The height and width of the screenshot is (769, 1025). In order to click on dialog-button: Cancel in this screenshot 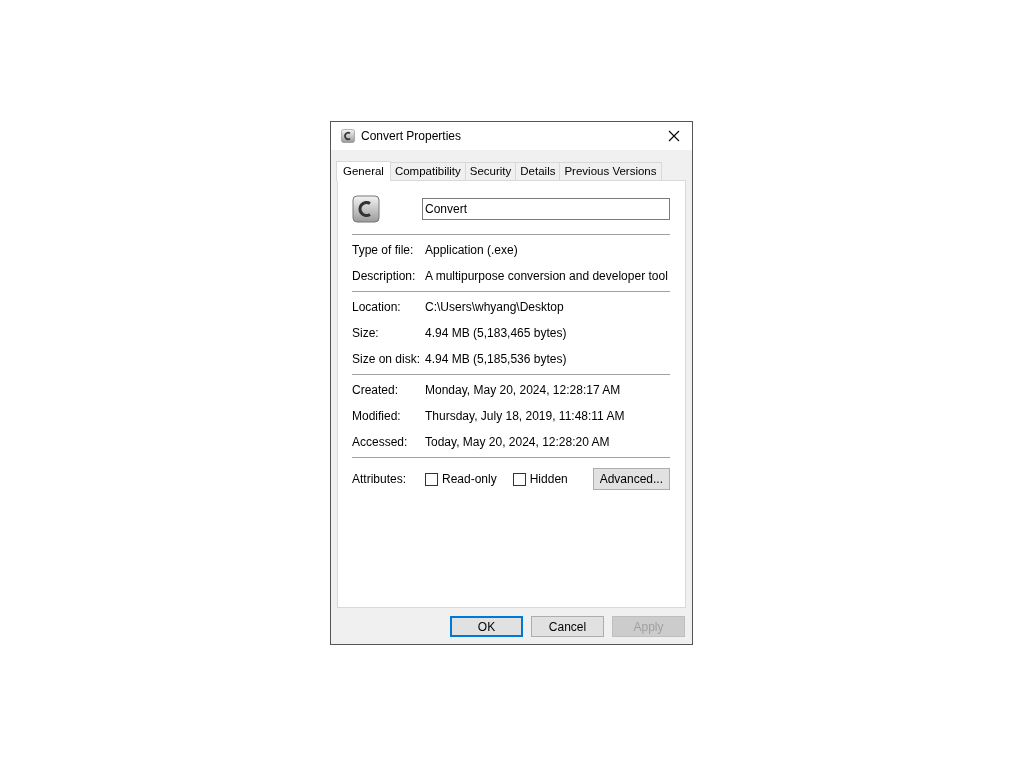, I will do `click(567, 626)`.